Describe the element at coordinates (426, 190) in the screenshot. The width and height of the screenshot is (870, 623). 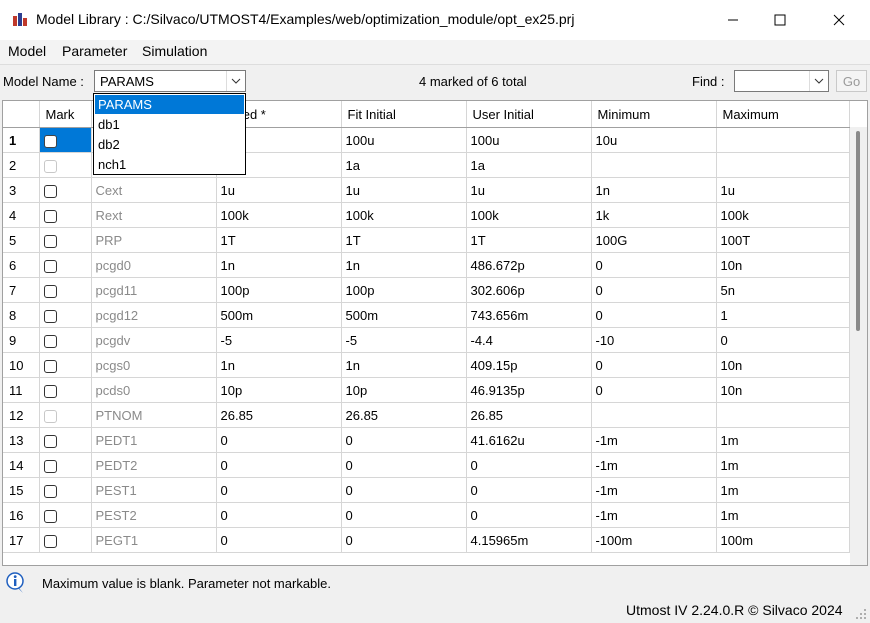
I see `table-row: 3 Cext 1u 1u 1u 1n 1u` at that location.